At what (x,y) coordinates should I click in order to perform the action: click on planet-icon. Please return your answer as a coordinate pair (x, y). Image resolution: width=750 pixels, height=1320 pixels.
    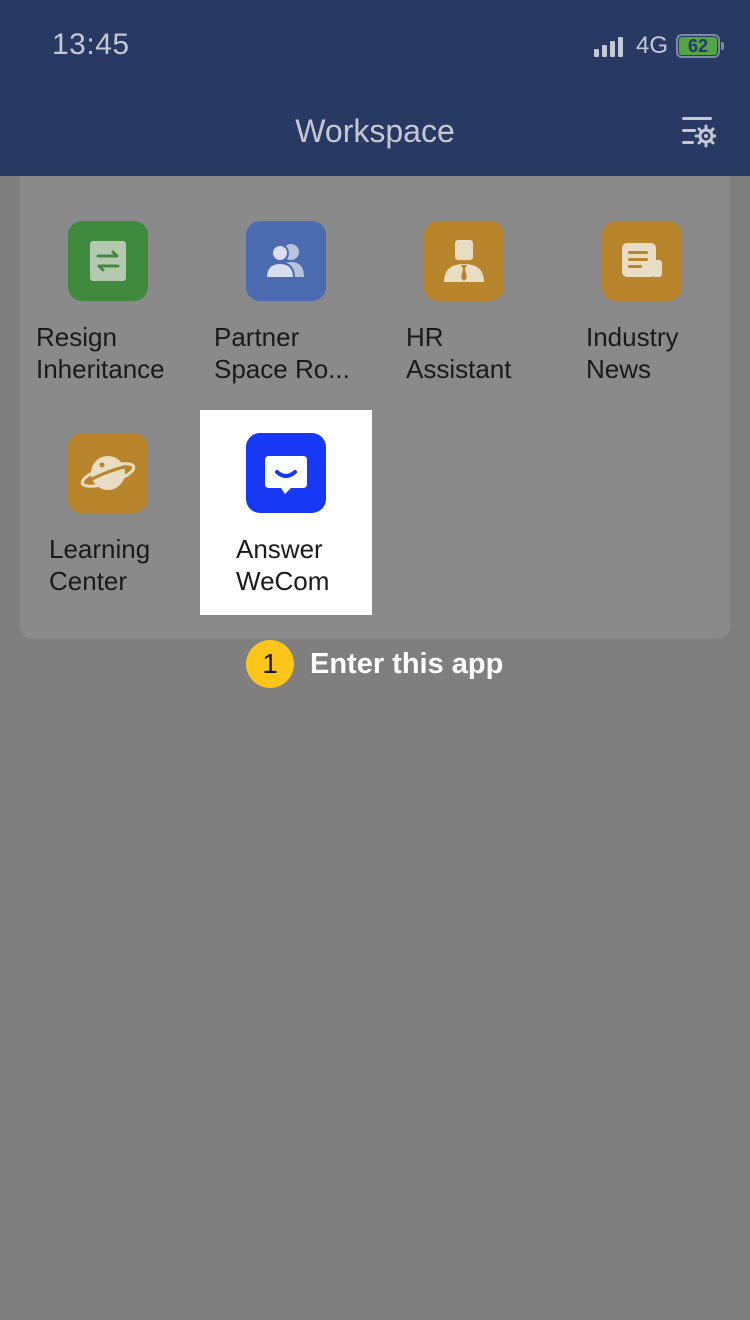
    Looking at the image, I should click on (108, 473).